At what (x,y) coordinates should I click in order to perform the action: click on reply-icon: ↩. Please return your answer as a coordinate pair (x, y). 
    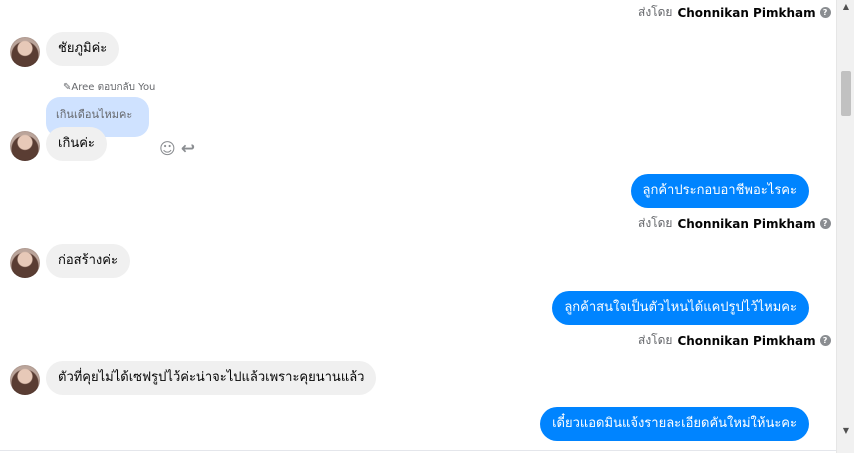
    Looking at the image, I should click on (188, 149).